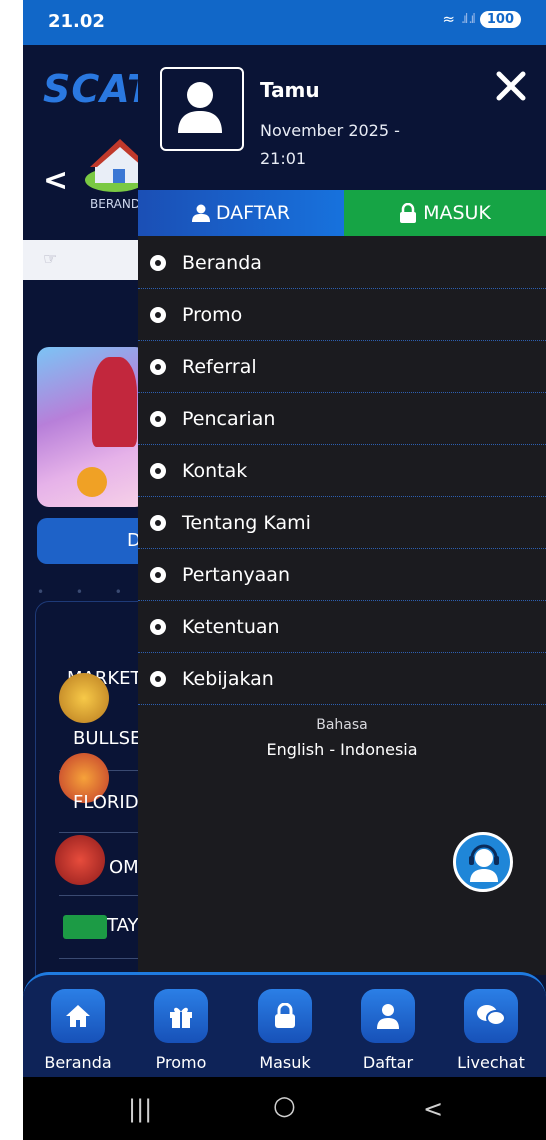  What do you see at coordinates (219, 366) in the screenshot?
I see `menu-item-label: Referral` at bounding box center [219, 366].